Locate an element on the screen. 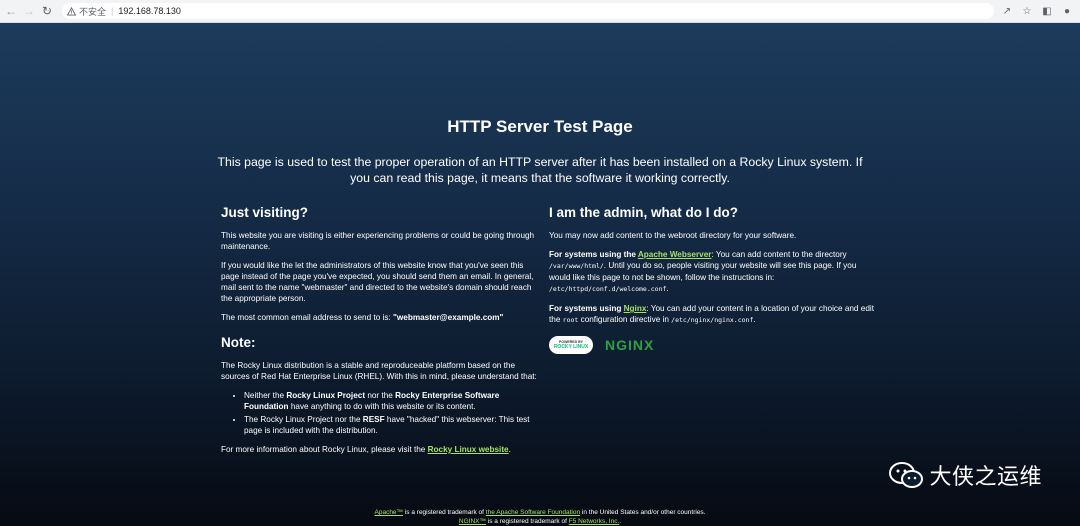 This screenshot has width=1080, height=526. reload-icon: ↻ is located at coordinates (47, 11).